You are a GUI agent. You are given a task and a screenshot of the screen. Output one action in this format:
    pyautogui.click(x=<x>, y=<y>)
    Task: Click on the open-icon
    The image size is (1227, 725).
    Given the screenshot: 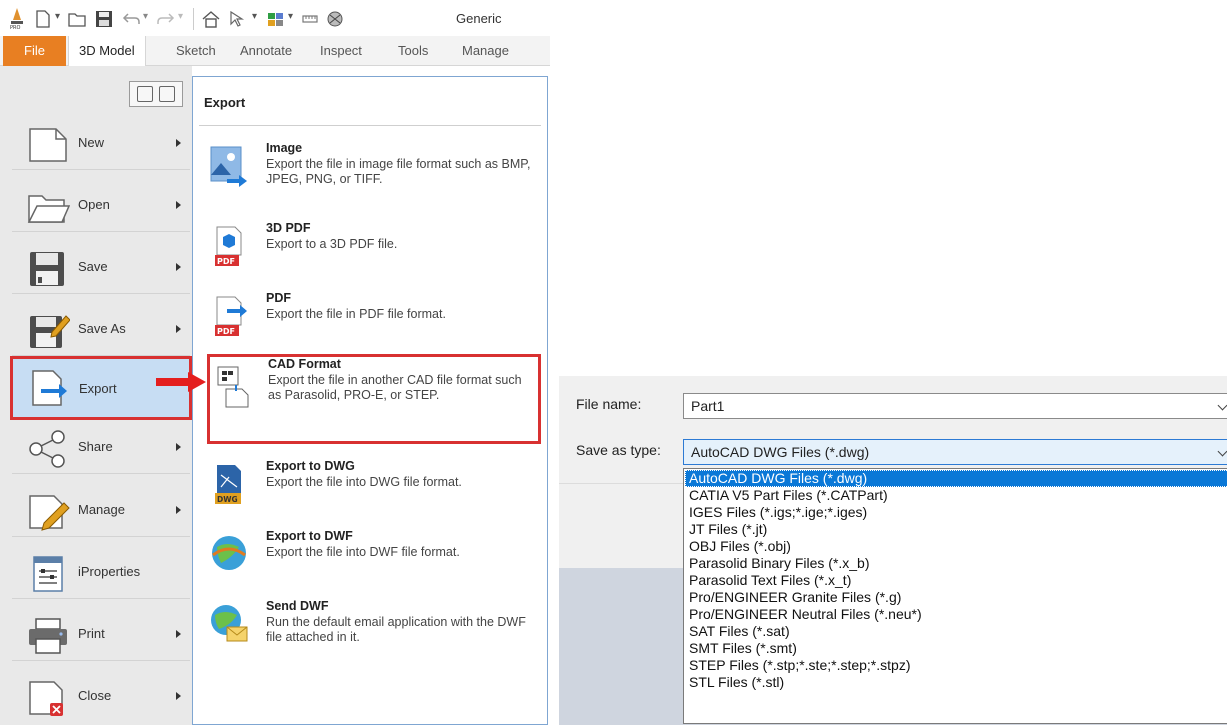 What is the action you would take?
    pyautogui.click(x=78, y=19)
    